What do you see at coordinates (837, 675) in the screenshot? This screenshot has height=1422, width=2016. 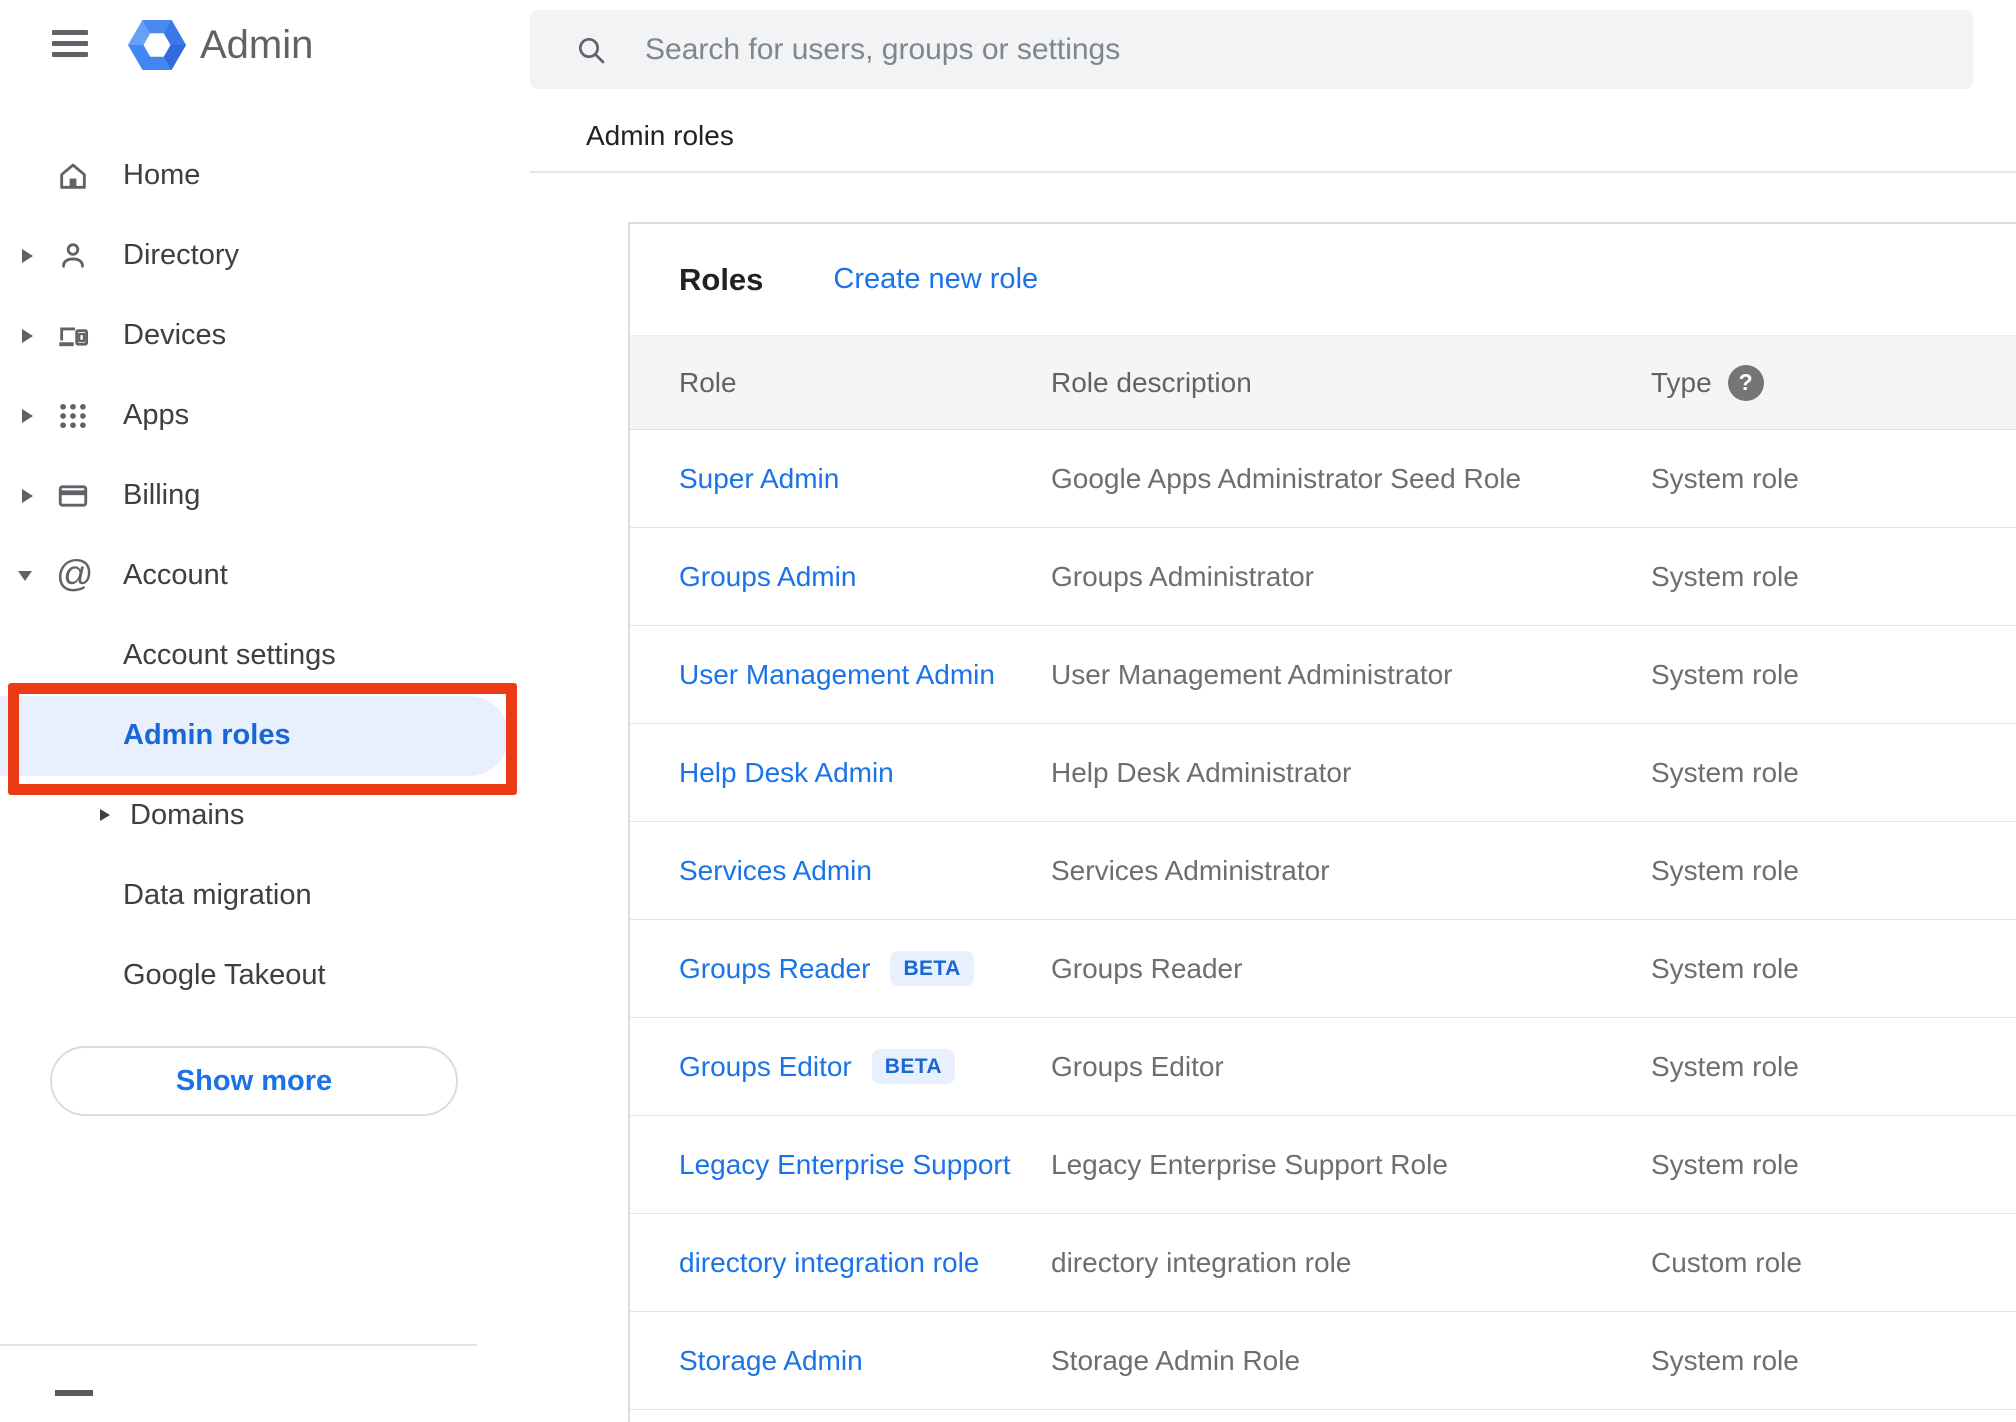 I see `role-link: User Management Admin` at bounding box center [837, 675].